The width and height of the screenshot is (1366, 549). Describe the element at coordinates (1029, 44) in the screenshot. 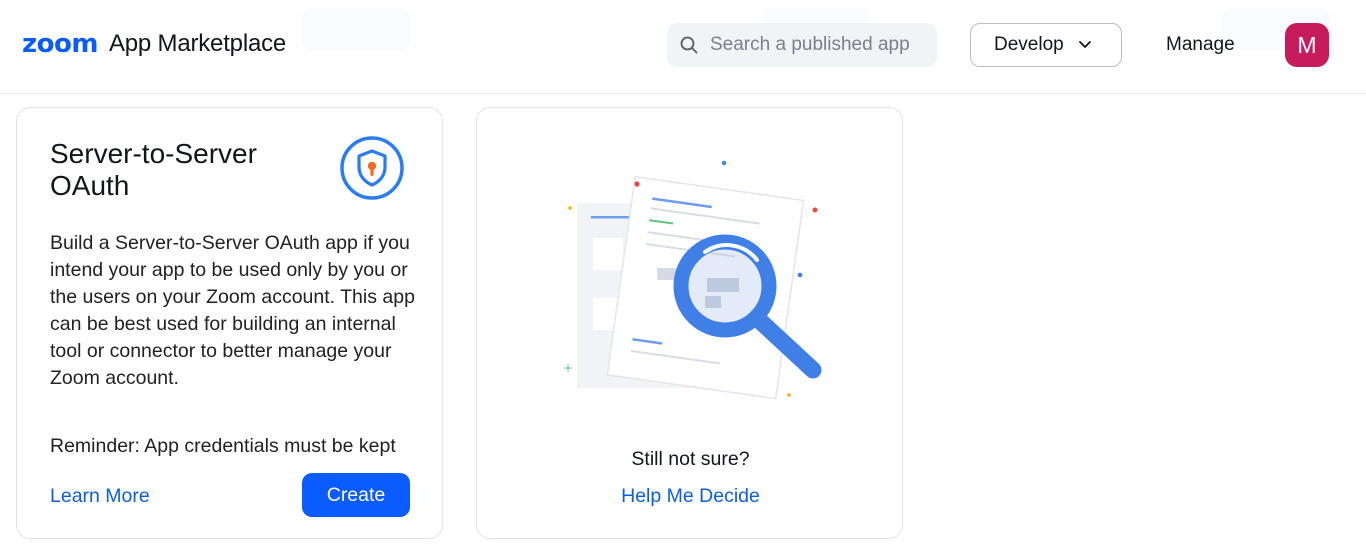

I see `develop-label: Develop` at that location.